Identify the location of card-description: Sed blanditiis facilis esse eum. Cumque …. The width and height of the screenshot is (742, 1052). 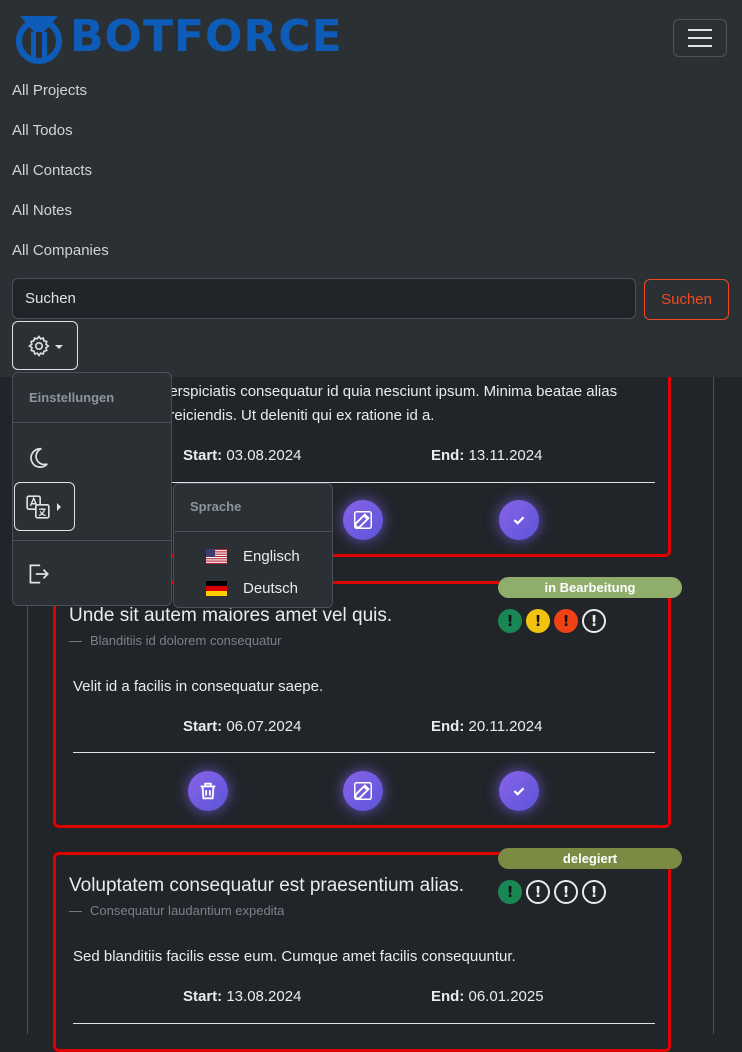
(294, 956).